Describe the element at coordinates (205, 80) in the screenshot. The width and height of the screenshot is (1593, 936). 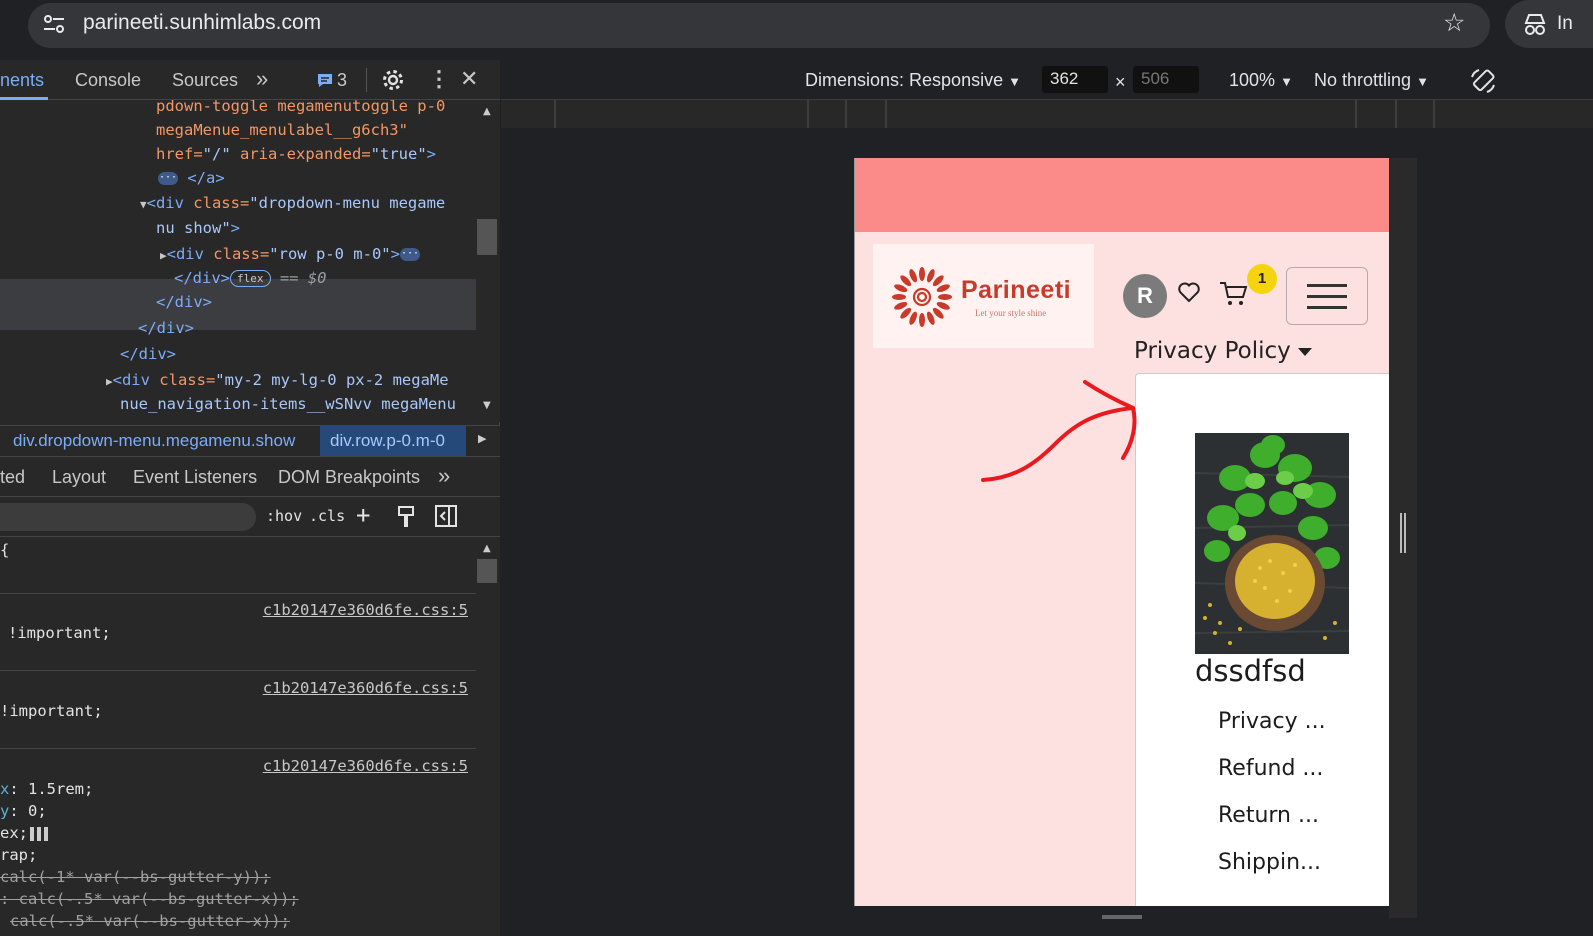
I see `tab-sources: Sources` at that location.